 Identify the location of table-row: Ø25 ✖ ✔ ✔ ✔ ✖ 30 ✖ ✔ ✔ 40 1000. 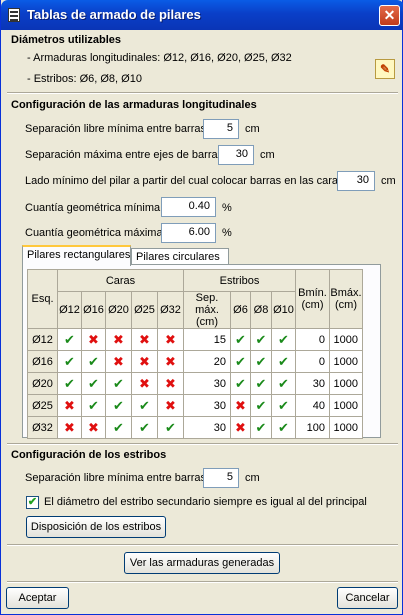
(195, 405).